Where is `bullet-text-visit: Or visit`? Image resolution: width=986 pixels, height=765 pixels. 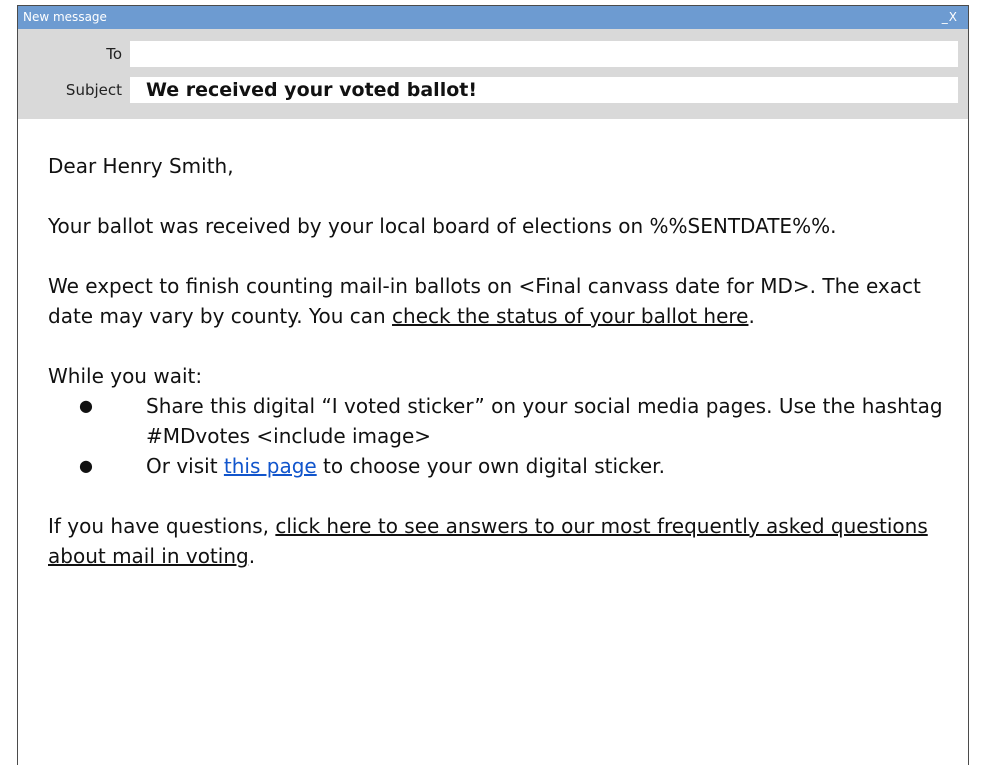 bullet-text-visit: Or visit is located at coordinates (185, 466).